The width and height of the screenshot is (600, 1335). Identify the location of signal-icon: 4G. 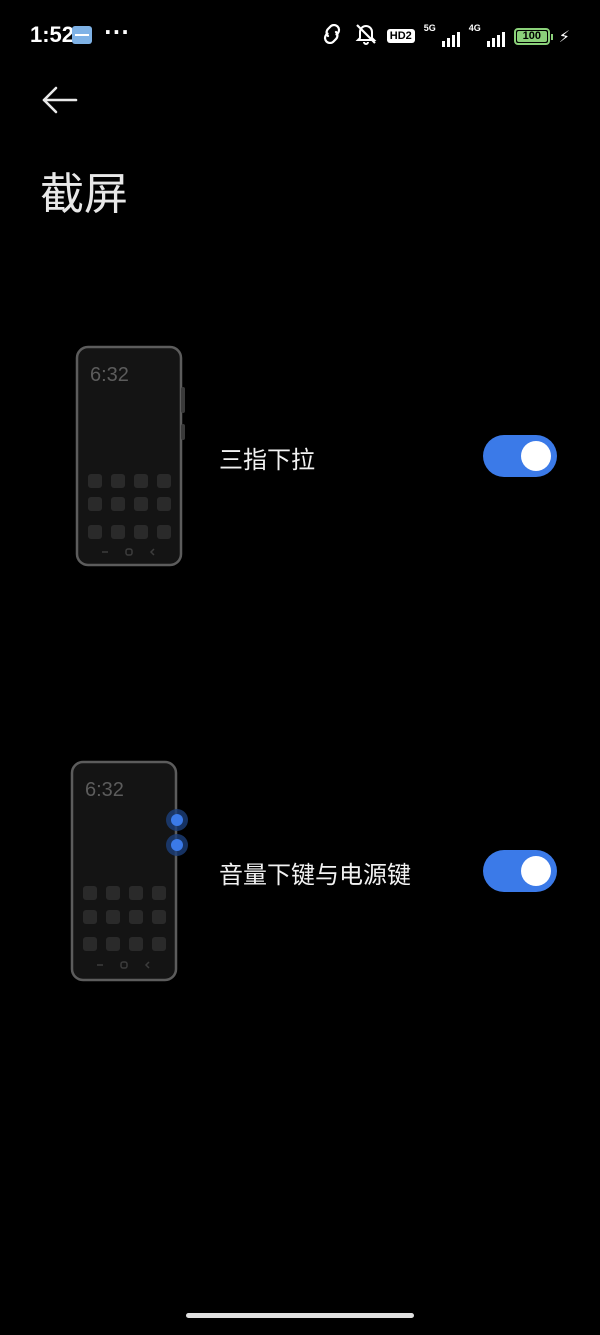
(486, 35).